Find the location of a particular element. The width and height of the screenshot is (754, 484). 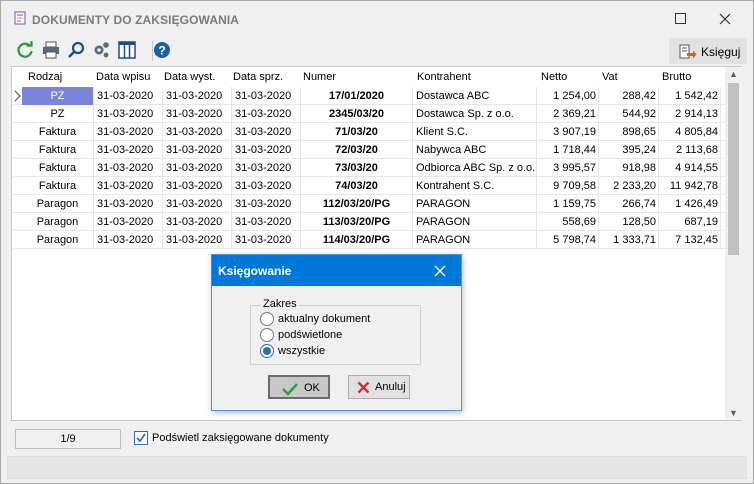

radio-wszystkie is located at coordinates (267, 351).